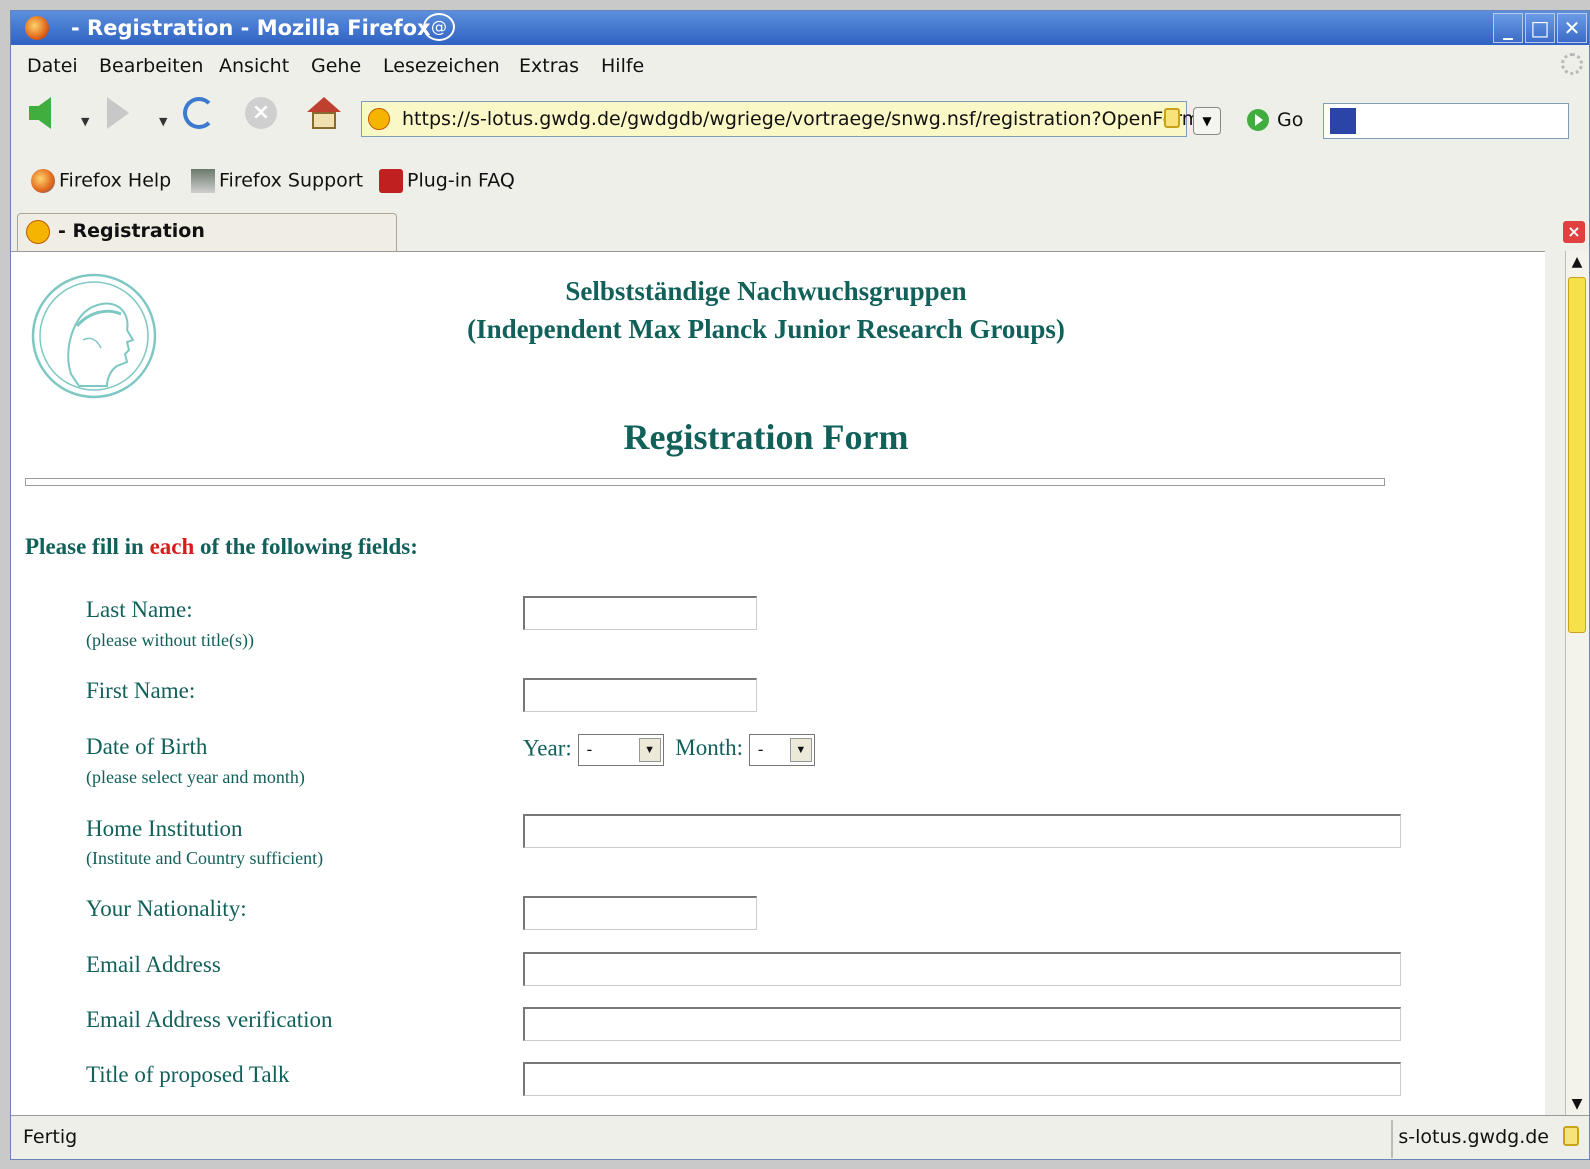  I want to click on home-icon, so click(324, 114).